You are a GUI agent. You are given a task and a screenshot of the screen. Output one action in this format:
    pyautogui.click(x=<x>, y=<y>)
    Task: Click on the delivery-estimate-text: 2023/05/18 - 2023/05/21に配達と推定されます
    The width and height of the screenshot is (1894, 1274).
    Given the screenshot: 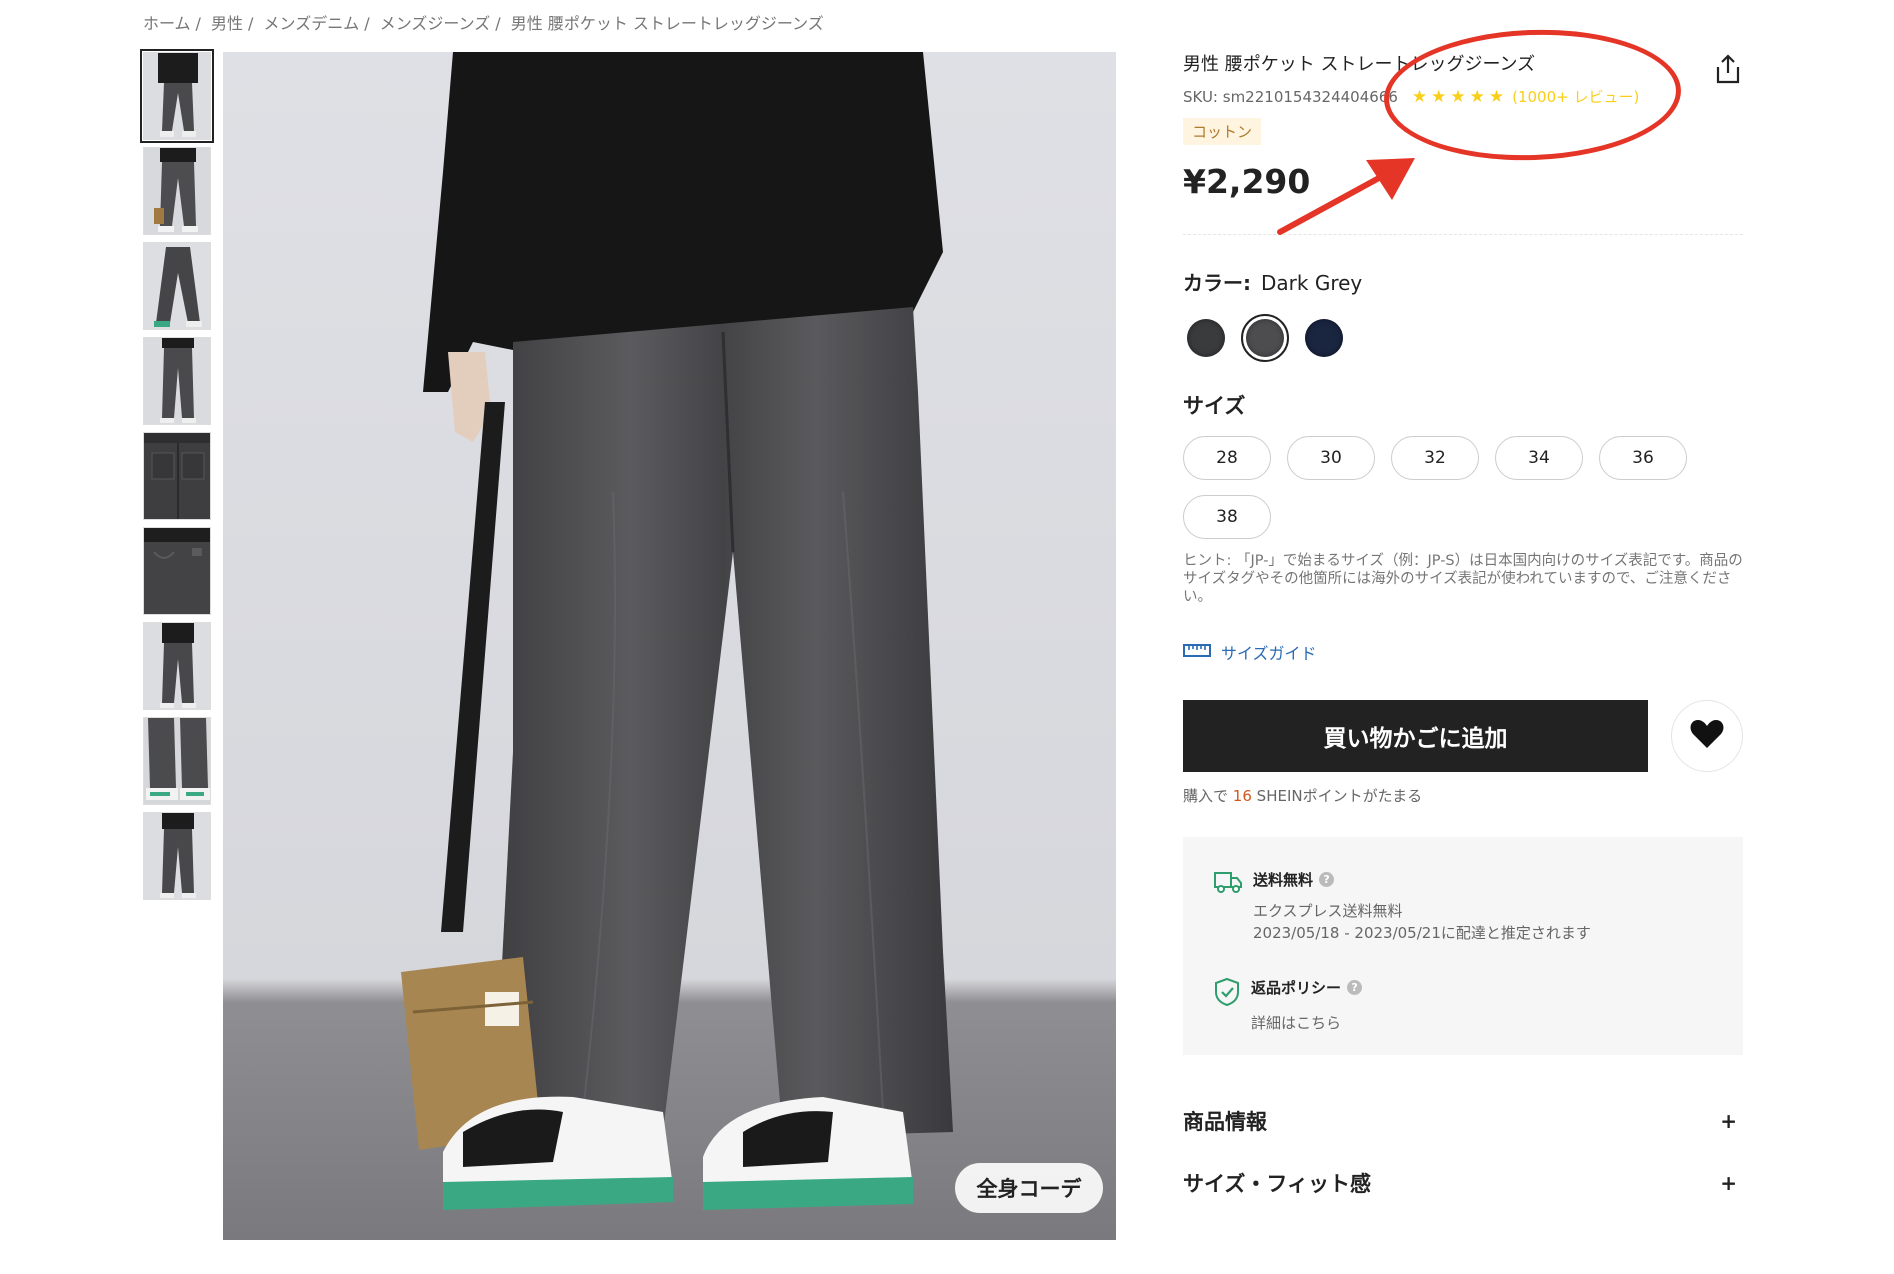 What is the action you would take?
    pyautogui.click(x=1422, y=933)
    